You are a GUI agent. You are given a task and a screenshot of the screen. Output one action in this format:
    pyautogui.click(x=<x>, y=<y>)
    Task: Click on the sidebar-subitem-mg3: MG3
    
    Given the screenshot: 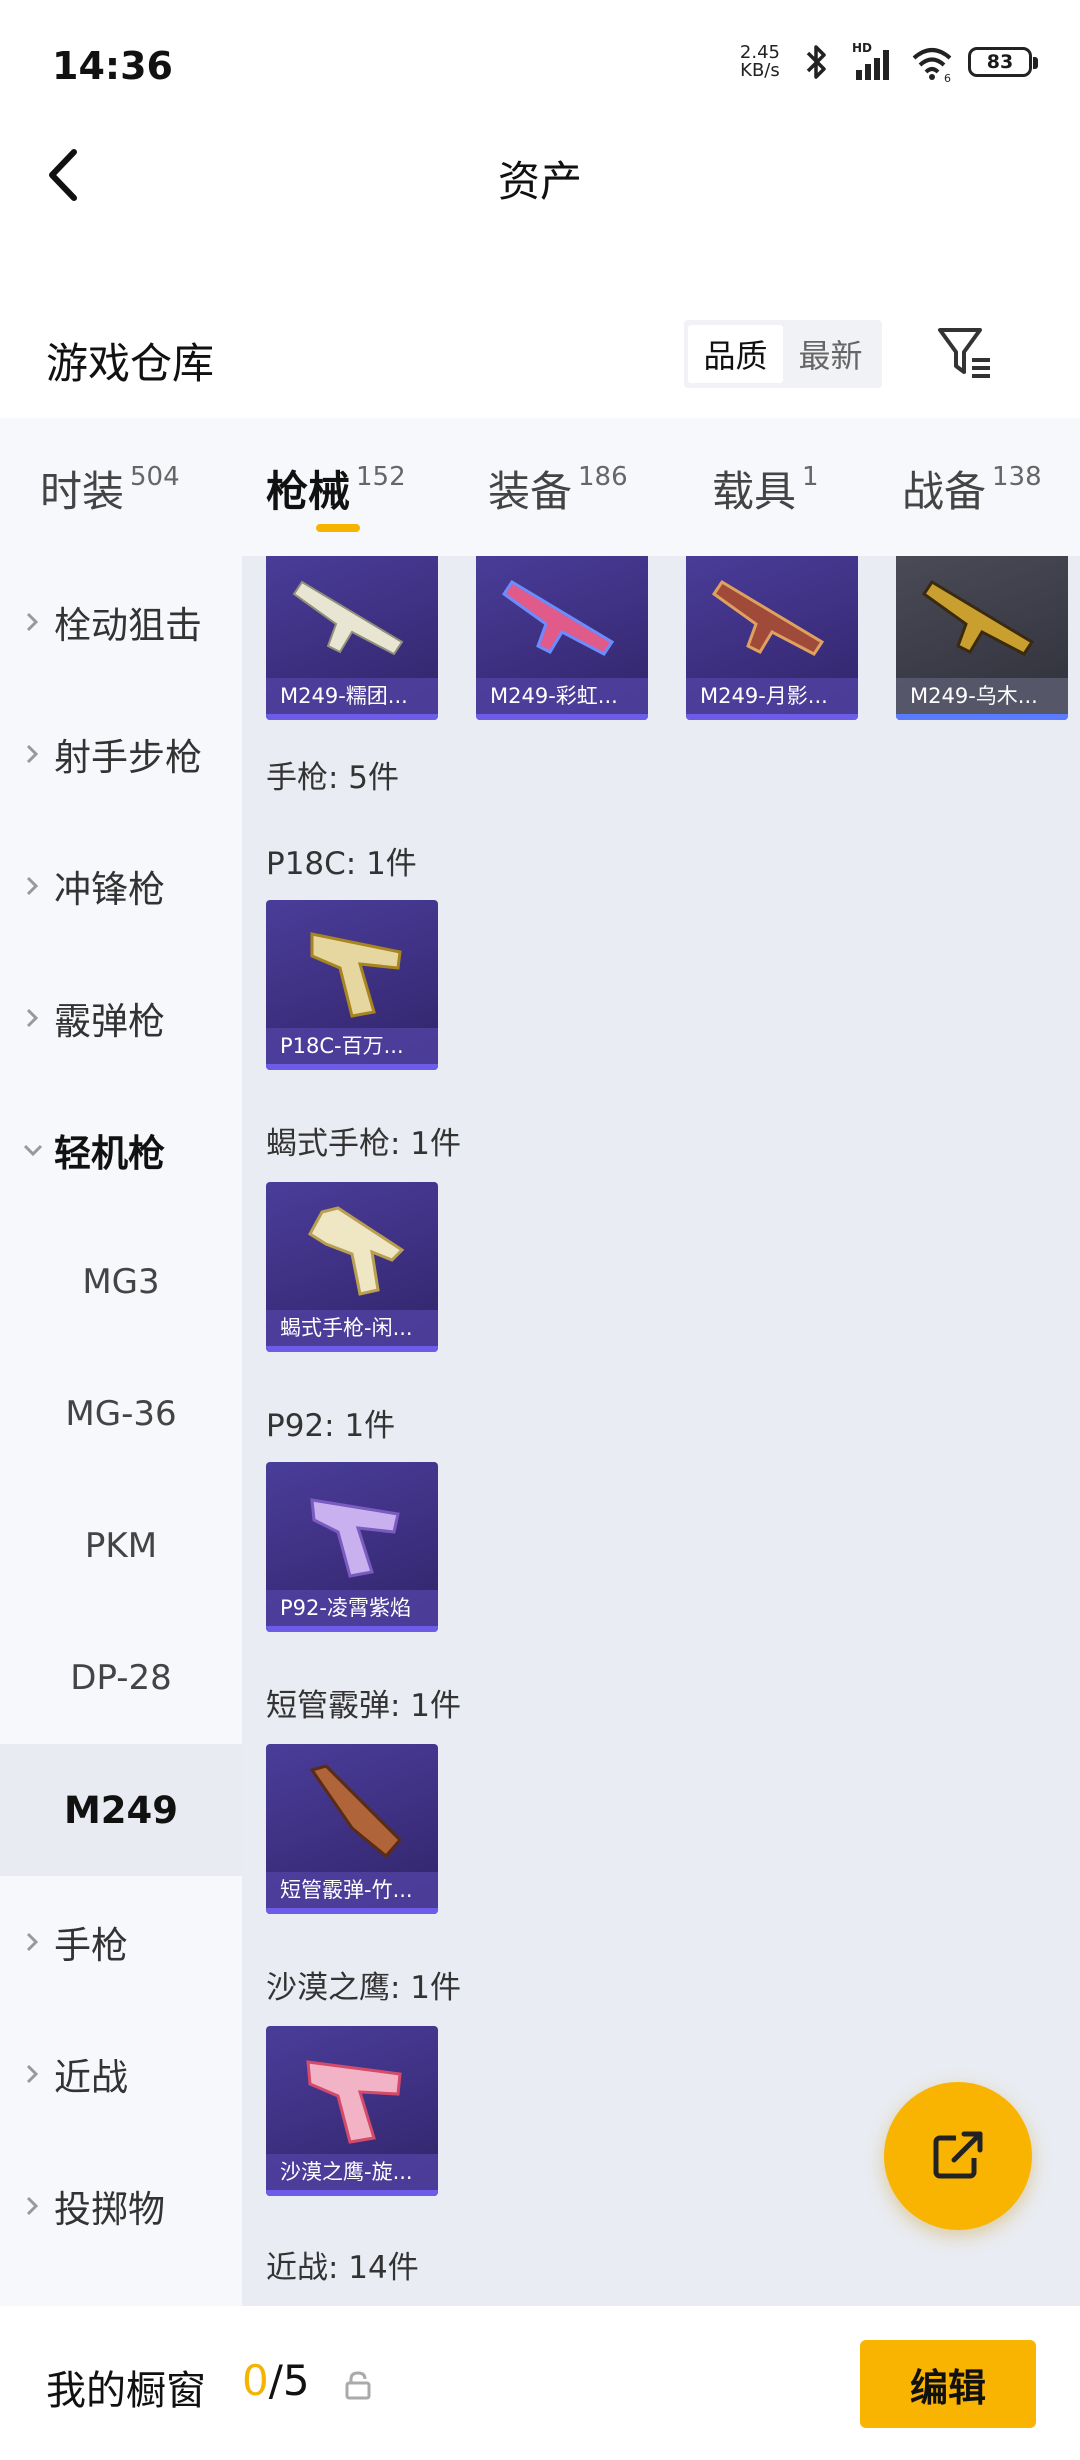 What is the action you would take?
    pyautogui.click(x=121, y=1282)
    